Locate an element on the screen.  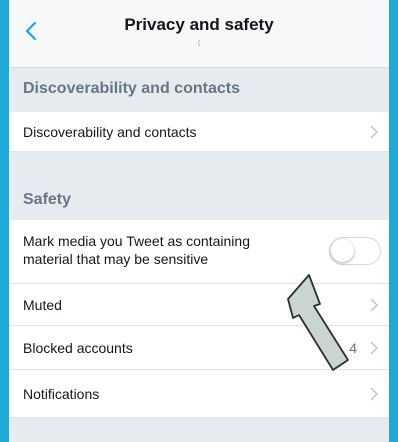
section-header-discoverability: Discoverability and contacts is located at coordinates (199, 90).